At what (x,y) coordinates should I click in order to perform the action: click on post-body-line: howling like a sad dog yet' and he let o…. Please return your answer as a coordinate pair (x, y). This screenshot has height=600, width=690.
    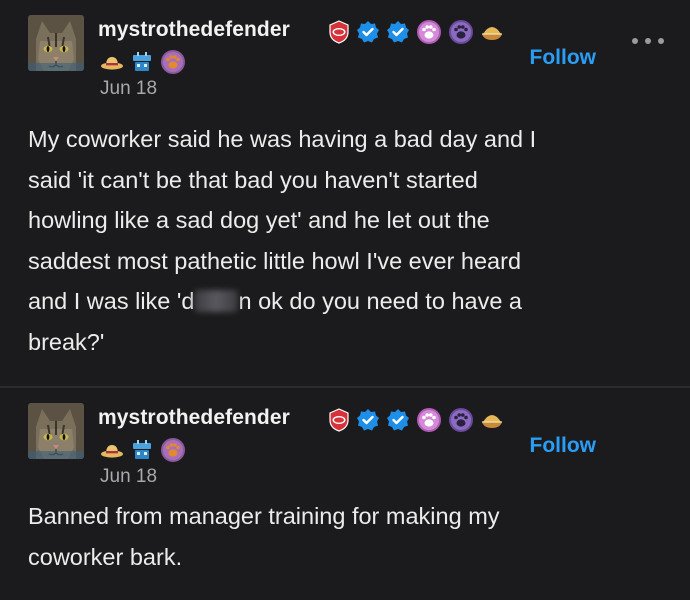
    Looking at the image, I should click on (259, 220).